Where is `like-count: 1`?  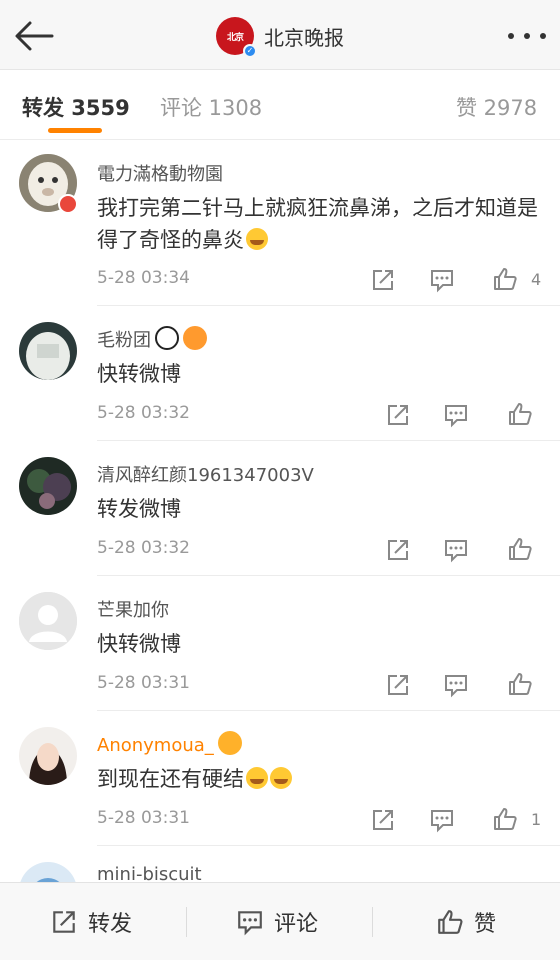
like-count: 1 is located at coordinates (536, 819).